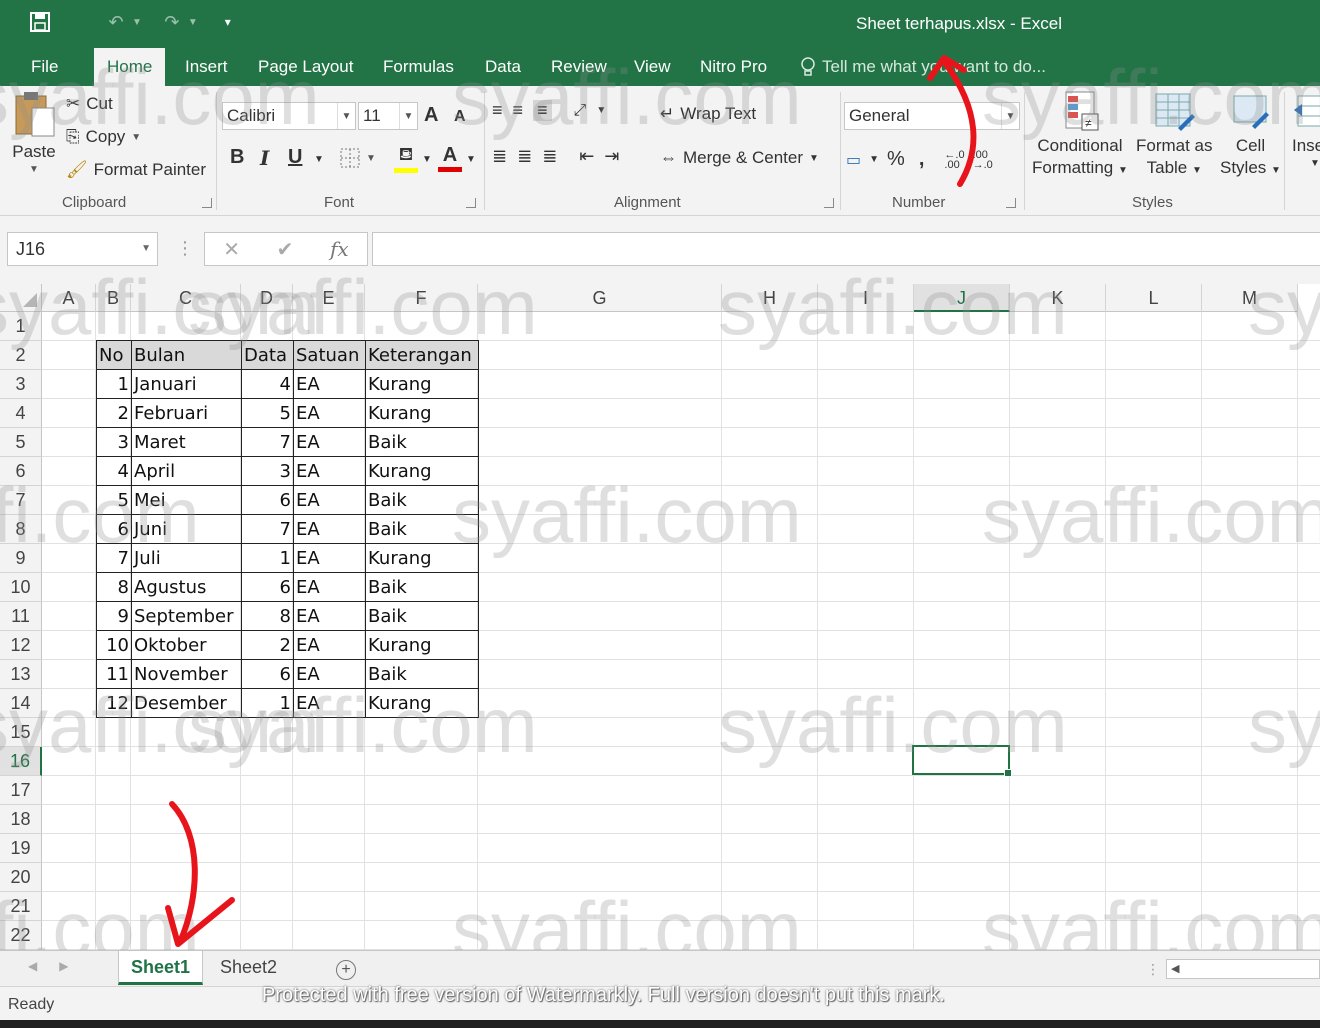 The image size is (1320, 1028). Describe the element at coordinates (114, 674) in the screenshot. I see `table-cell: 11` at that location.